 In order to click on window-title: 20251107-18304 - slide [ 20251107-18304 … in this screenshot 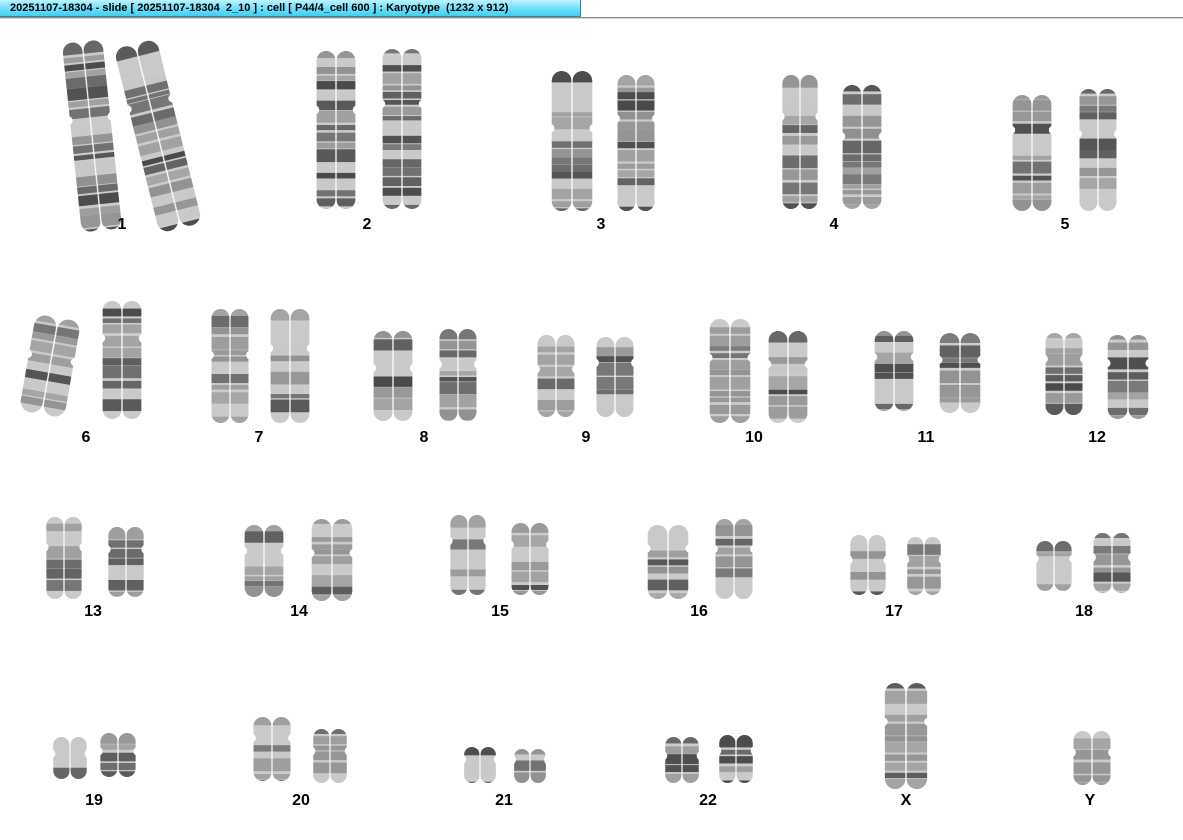, I will do `click(290, 8)`.